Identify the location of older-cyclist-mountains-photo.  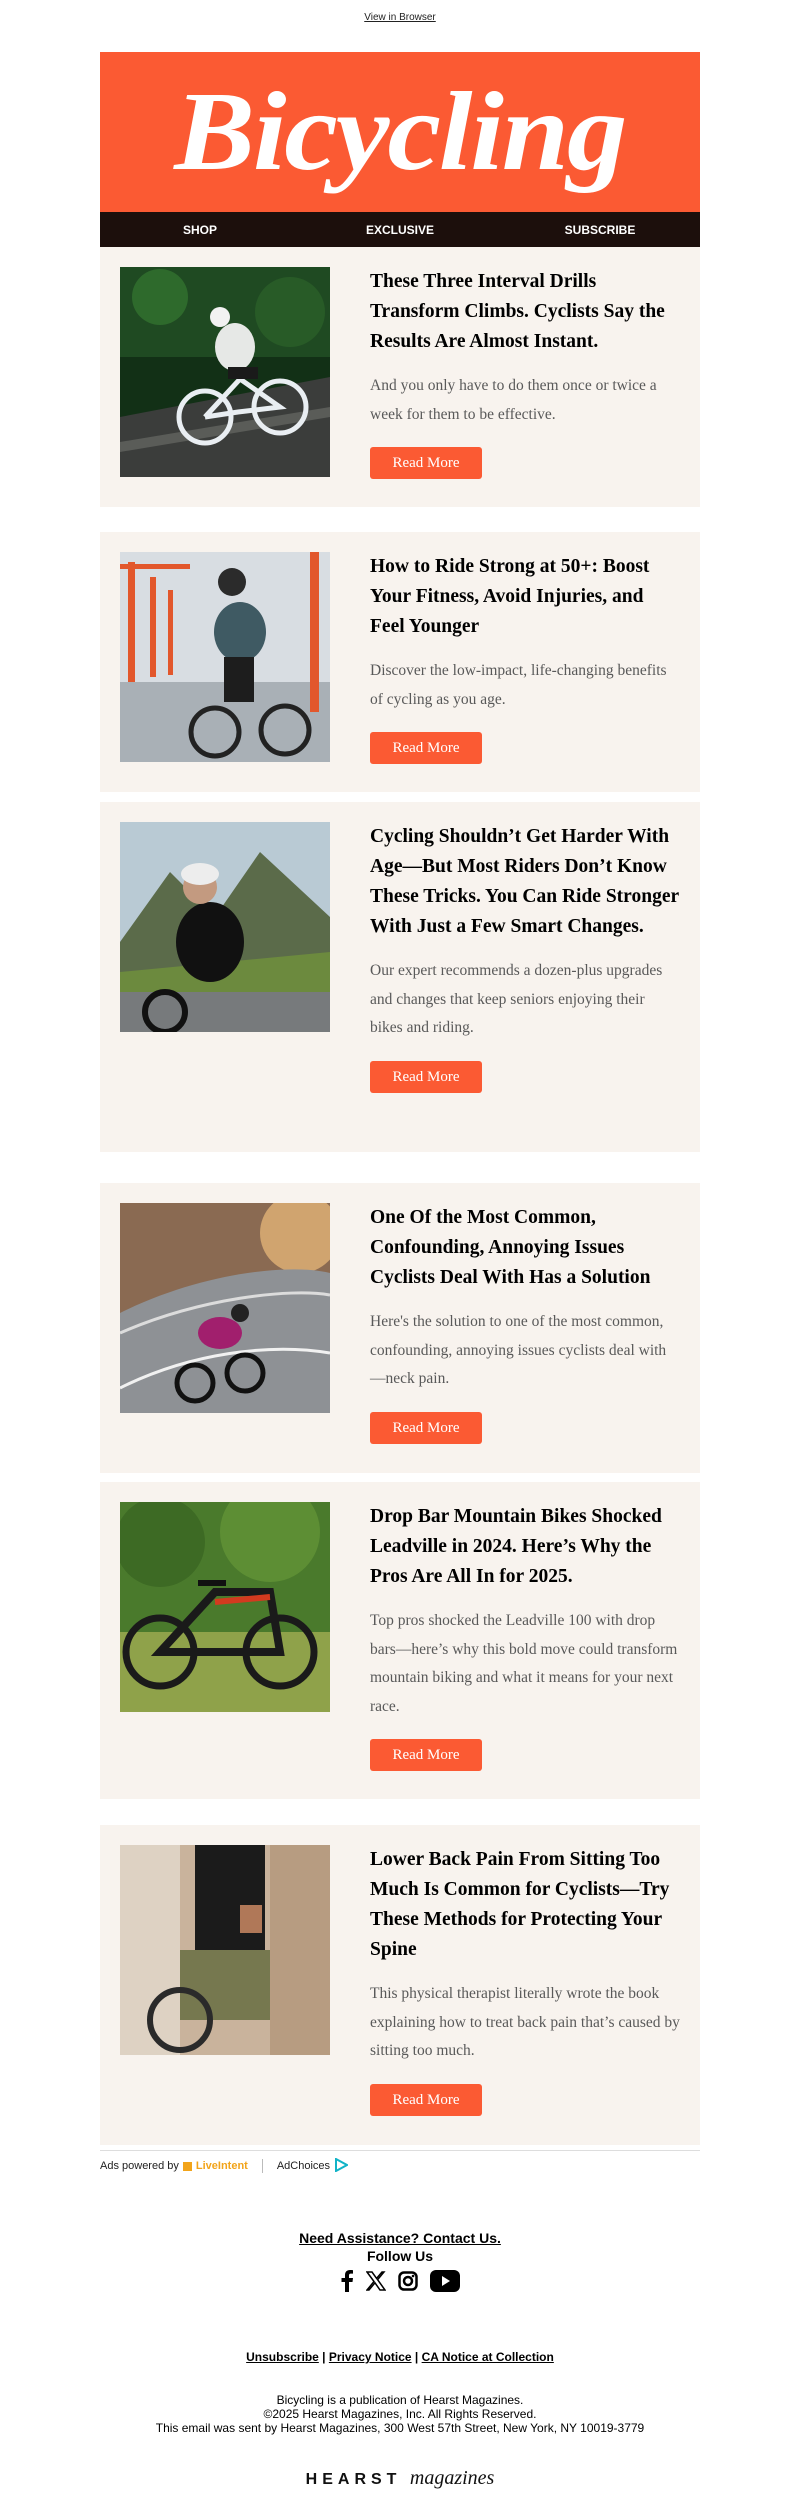
(225, 927).